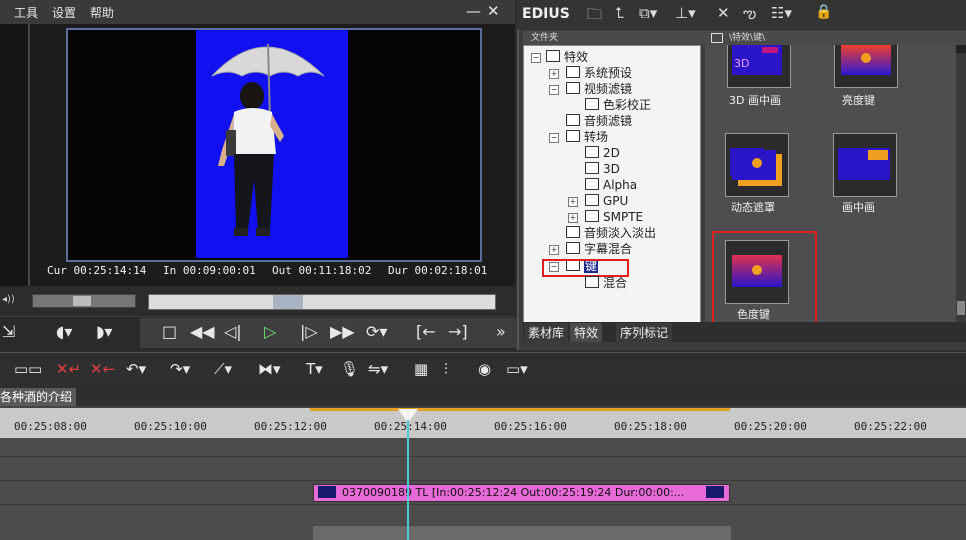 Image resolution: width=966 pixels, height=540 pixels. I want to click on shuttle-slider, so click(84, 301).